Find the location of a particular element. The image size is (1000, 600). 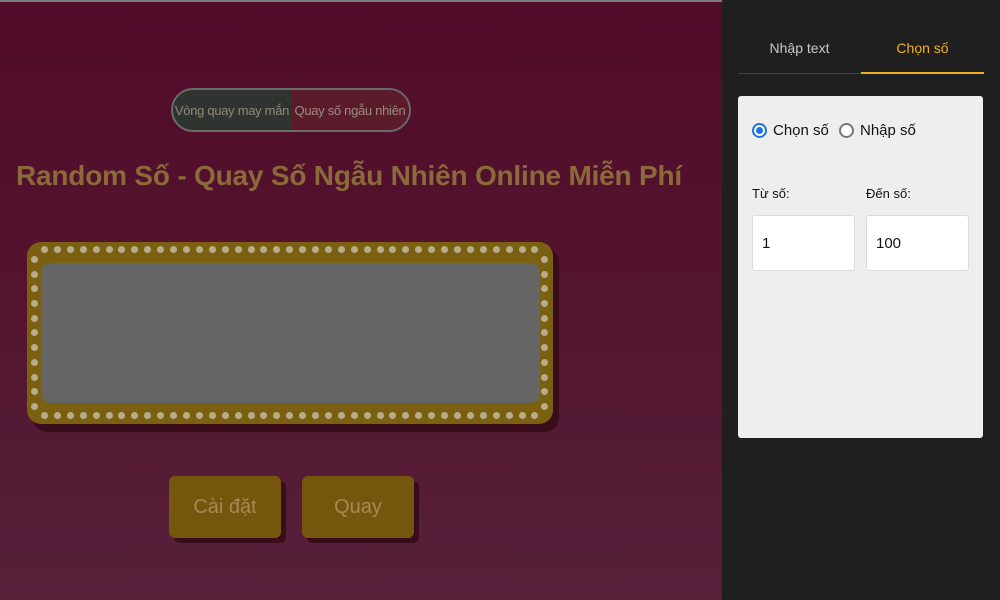

sidebar-tabs: Nhập text Chọn số is located at coordinates (861, 55).